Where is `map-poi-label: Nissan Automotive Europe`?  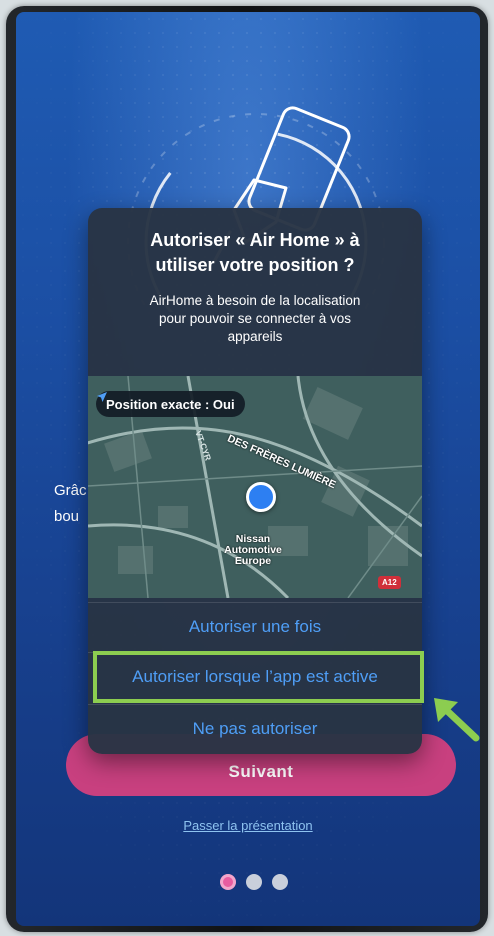
map-poi-label: Nissan Automotive Europe is located at coordinates (253, 550).